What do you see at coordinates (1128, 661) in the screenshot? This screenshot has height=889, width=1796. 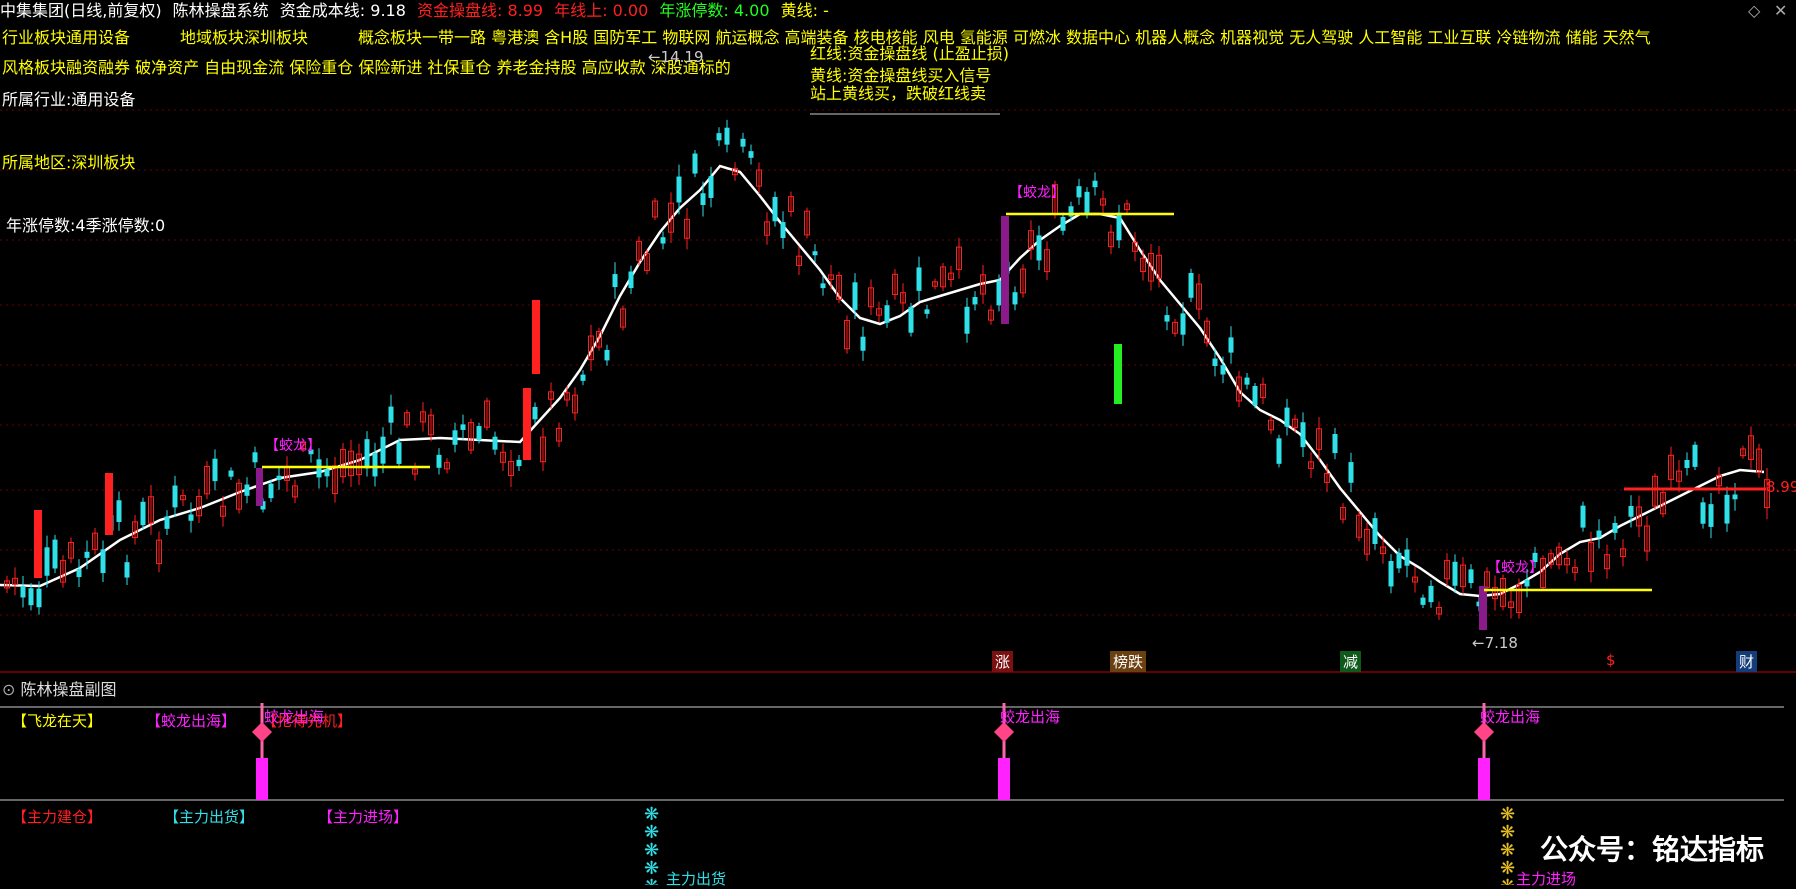 I see `event-bang-die: 榜跌` at bounding box center [1128, 661].